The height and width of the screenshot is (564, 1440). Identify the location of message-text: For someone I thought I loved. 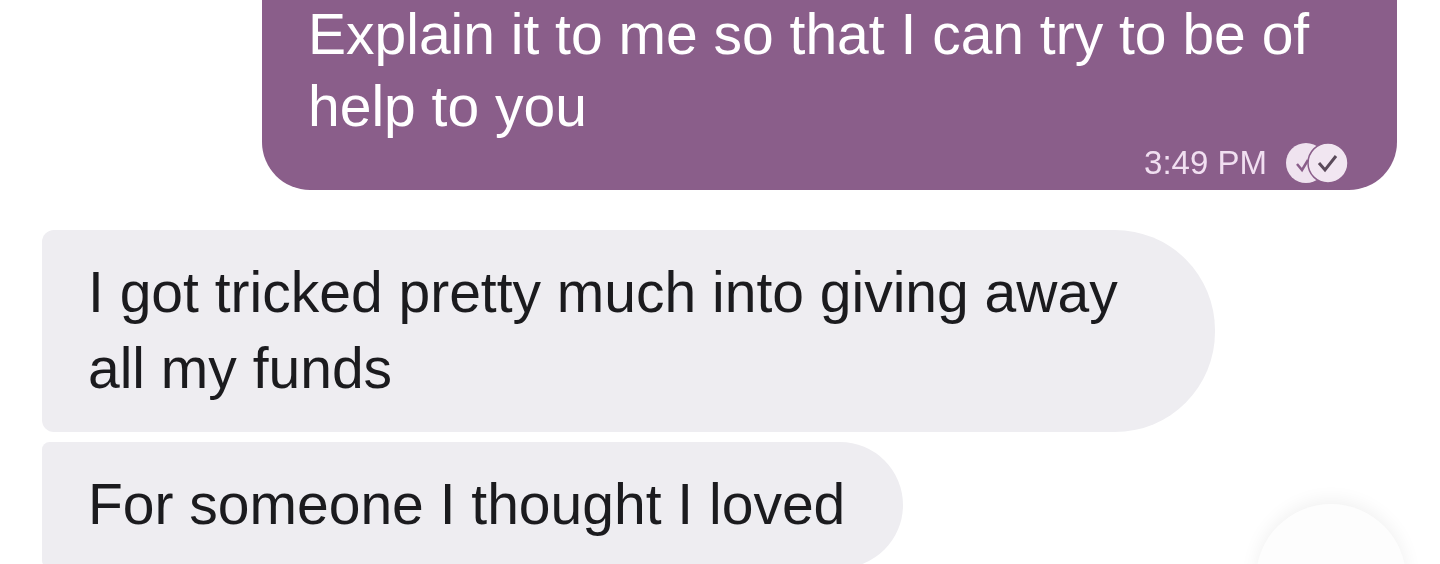
(467, 504).